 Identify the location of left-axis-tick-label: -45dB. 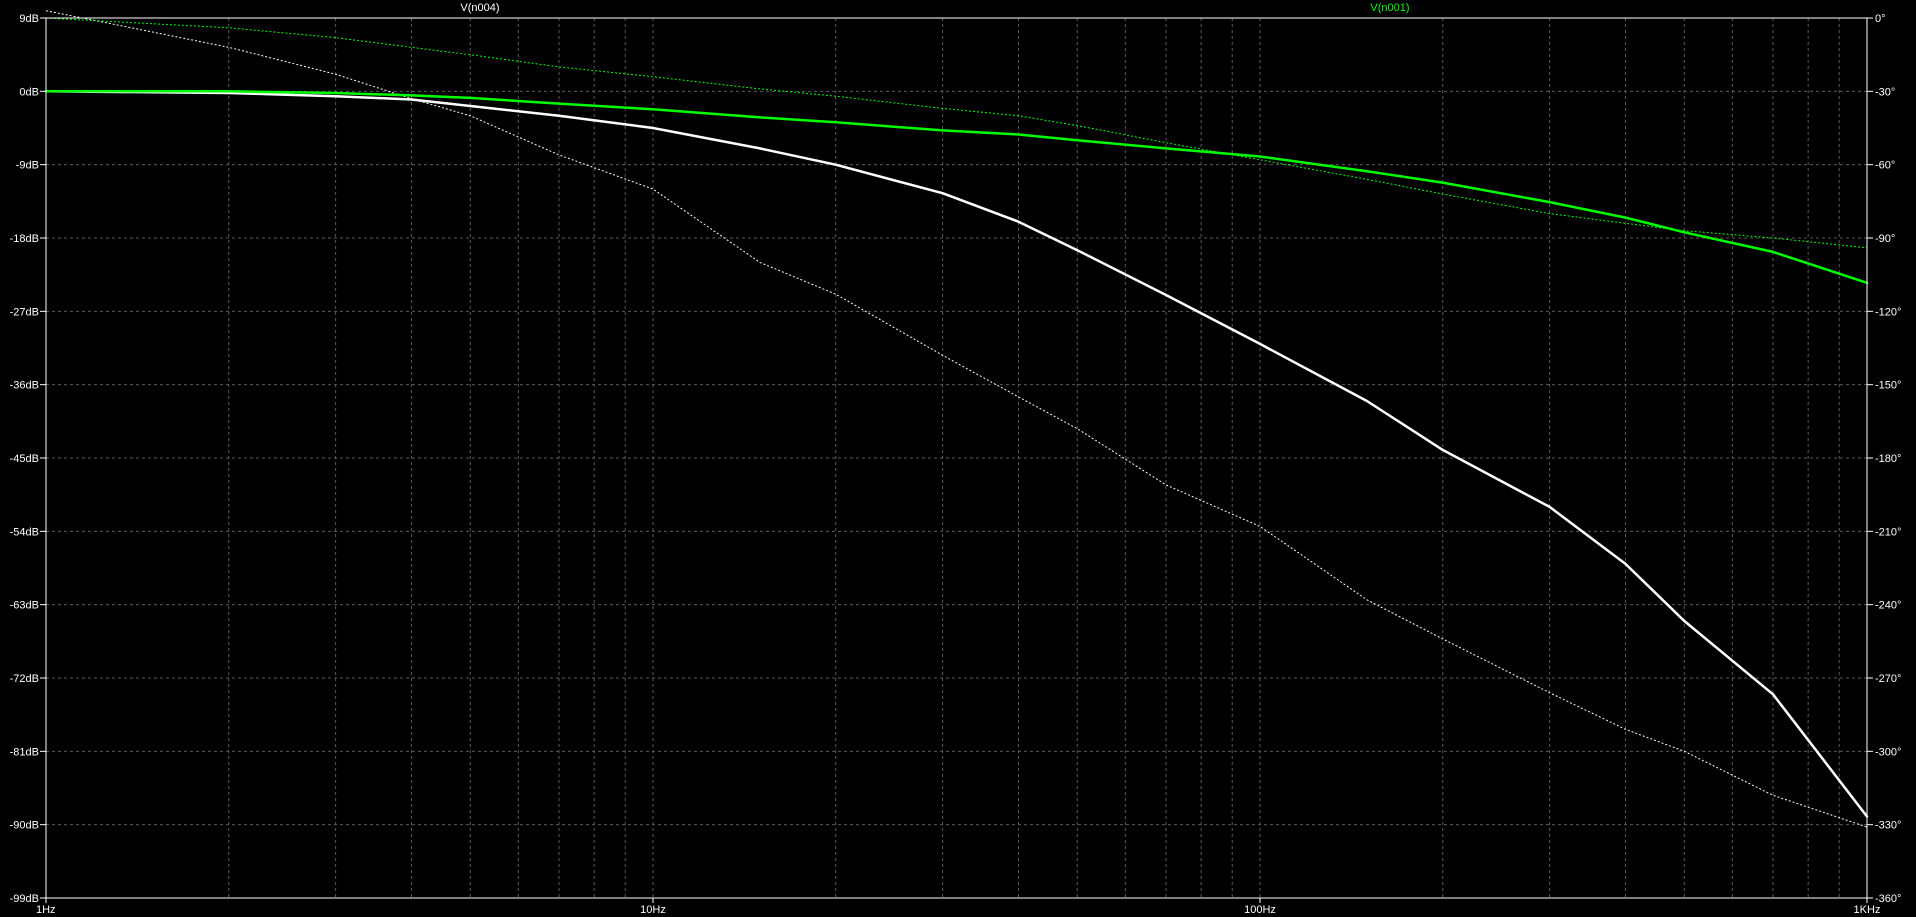
(24, 459).